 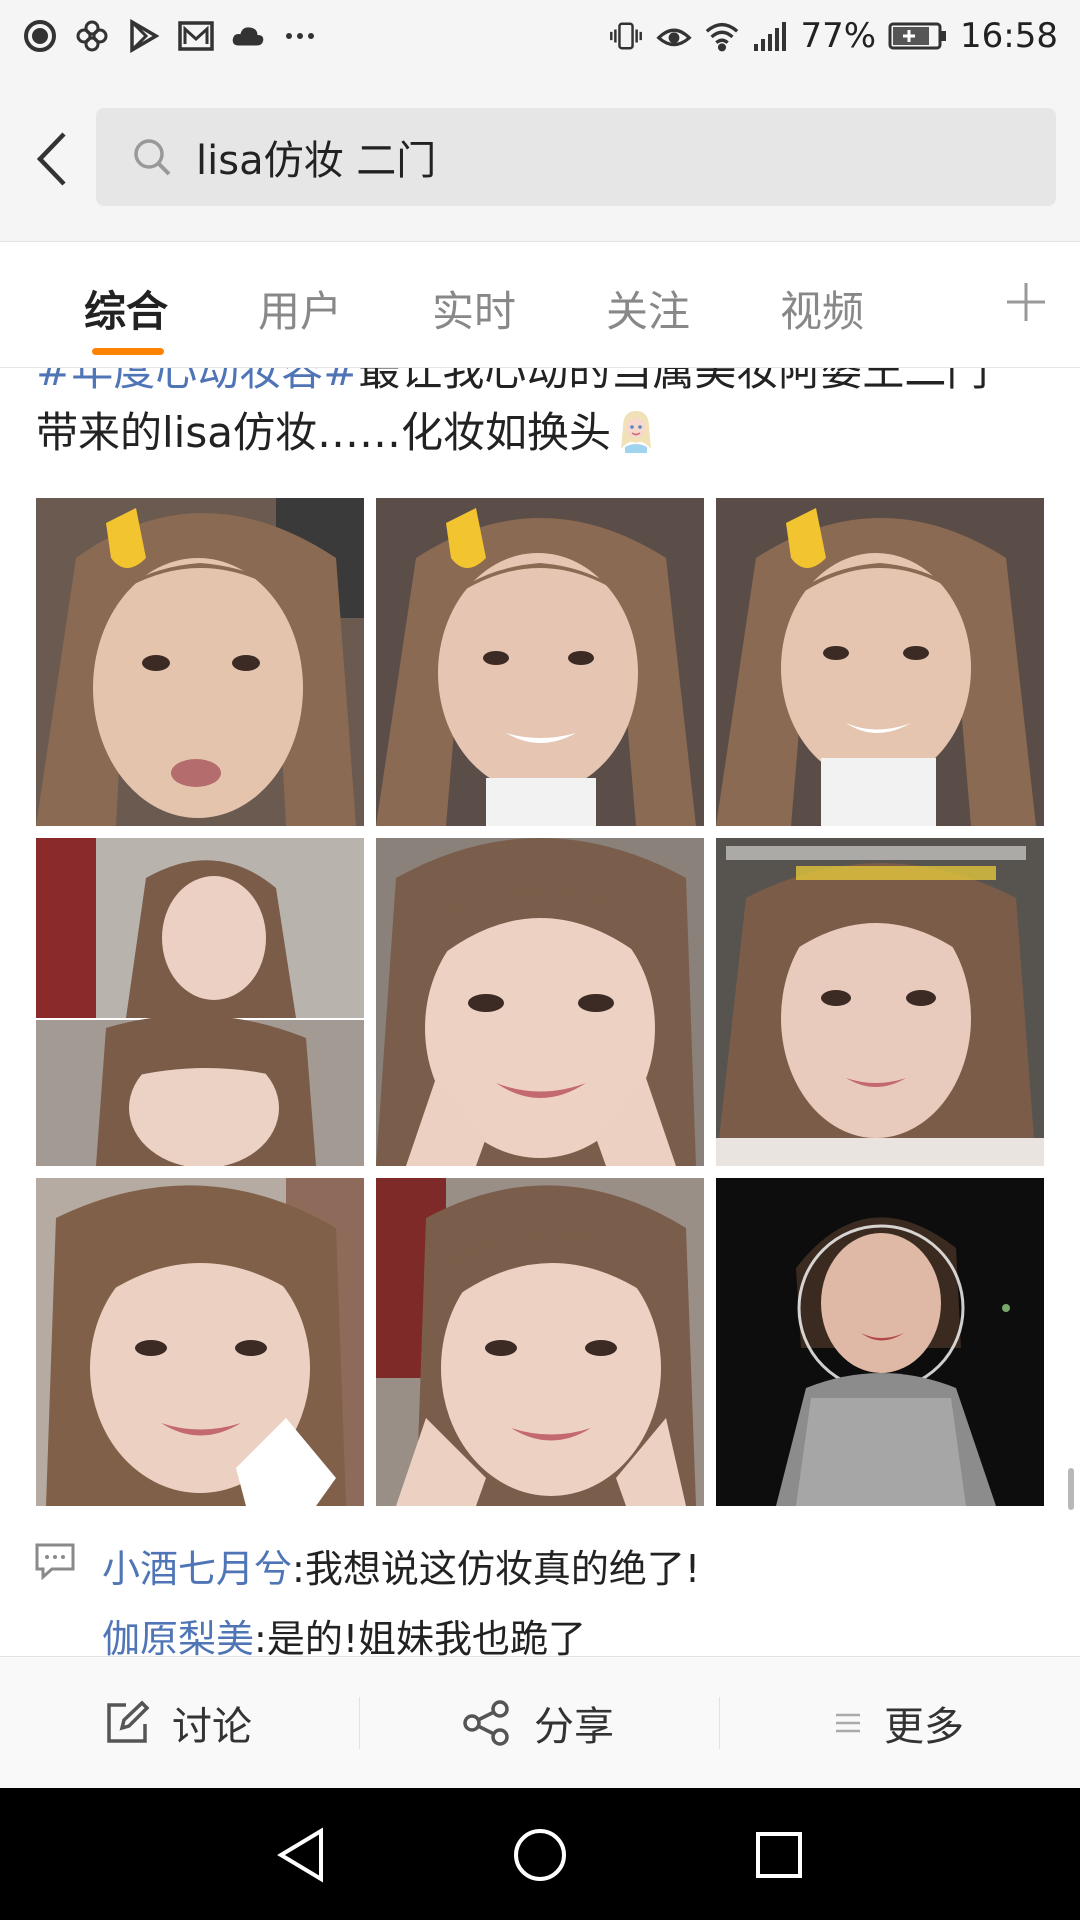 I want to click on comment-text: :我想说这仿妆真的绝了!, so click(x=496, y=1569).